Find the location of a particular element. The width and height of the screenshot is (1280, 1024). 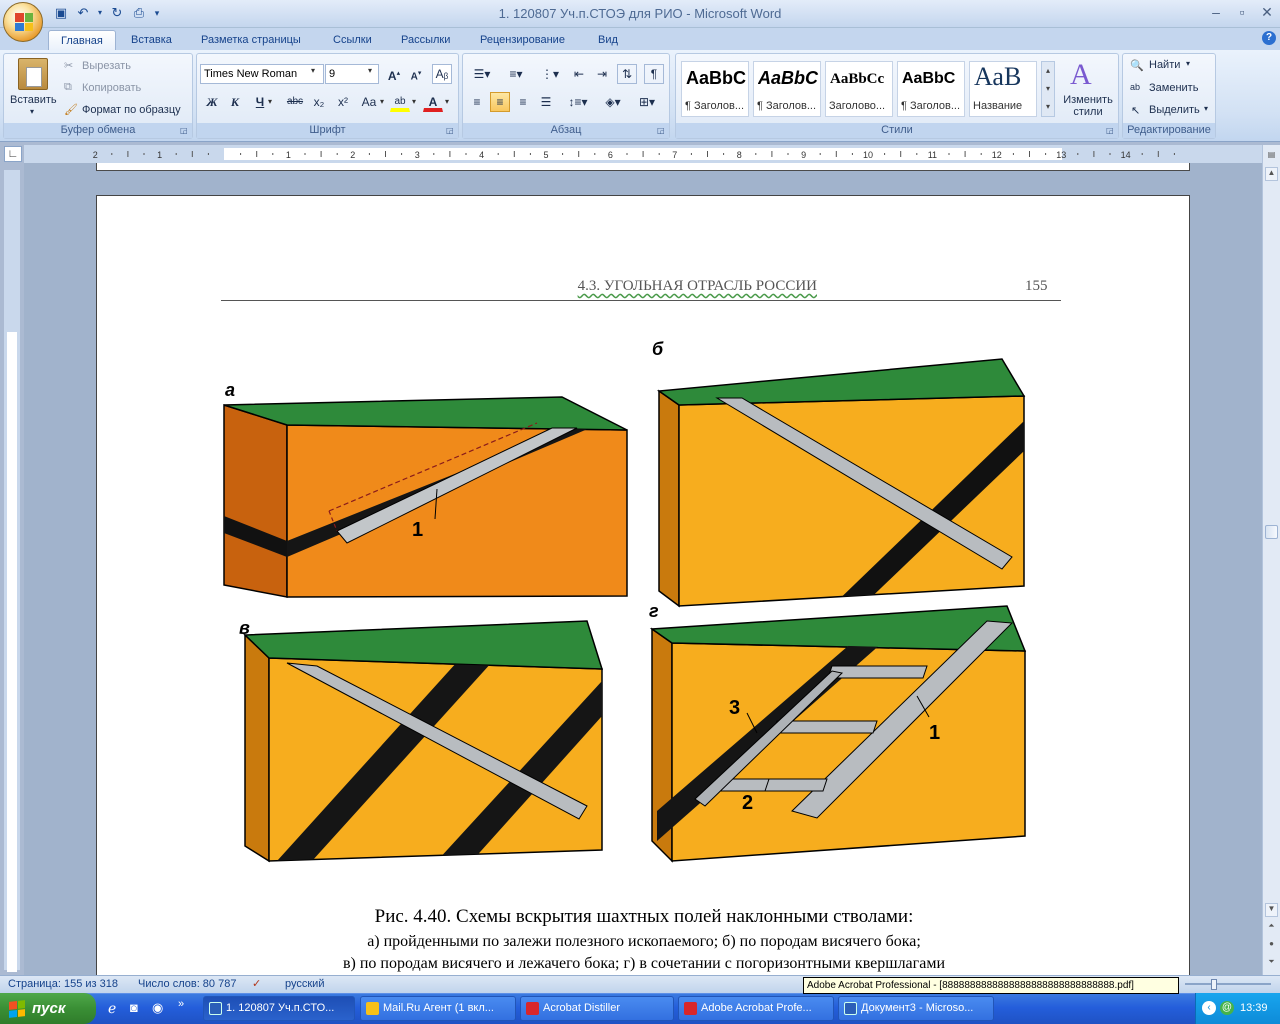

tab-home: Главная is located at coordinates (82, 40).